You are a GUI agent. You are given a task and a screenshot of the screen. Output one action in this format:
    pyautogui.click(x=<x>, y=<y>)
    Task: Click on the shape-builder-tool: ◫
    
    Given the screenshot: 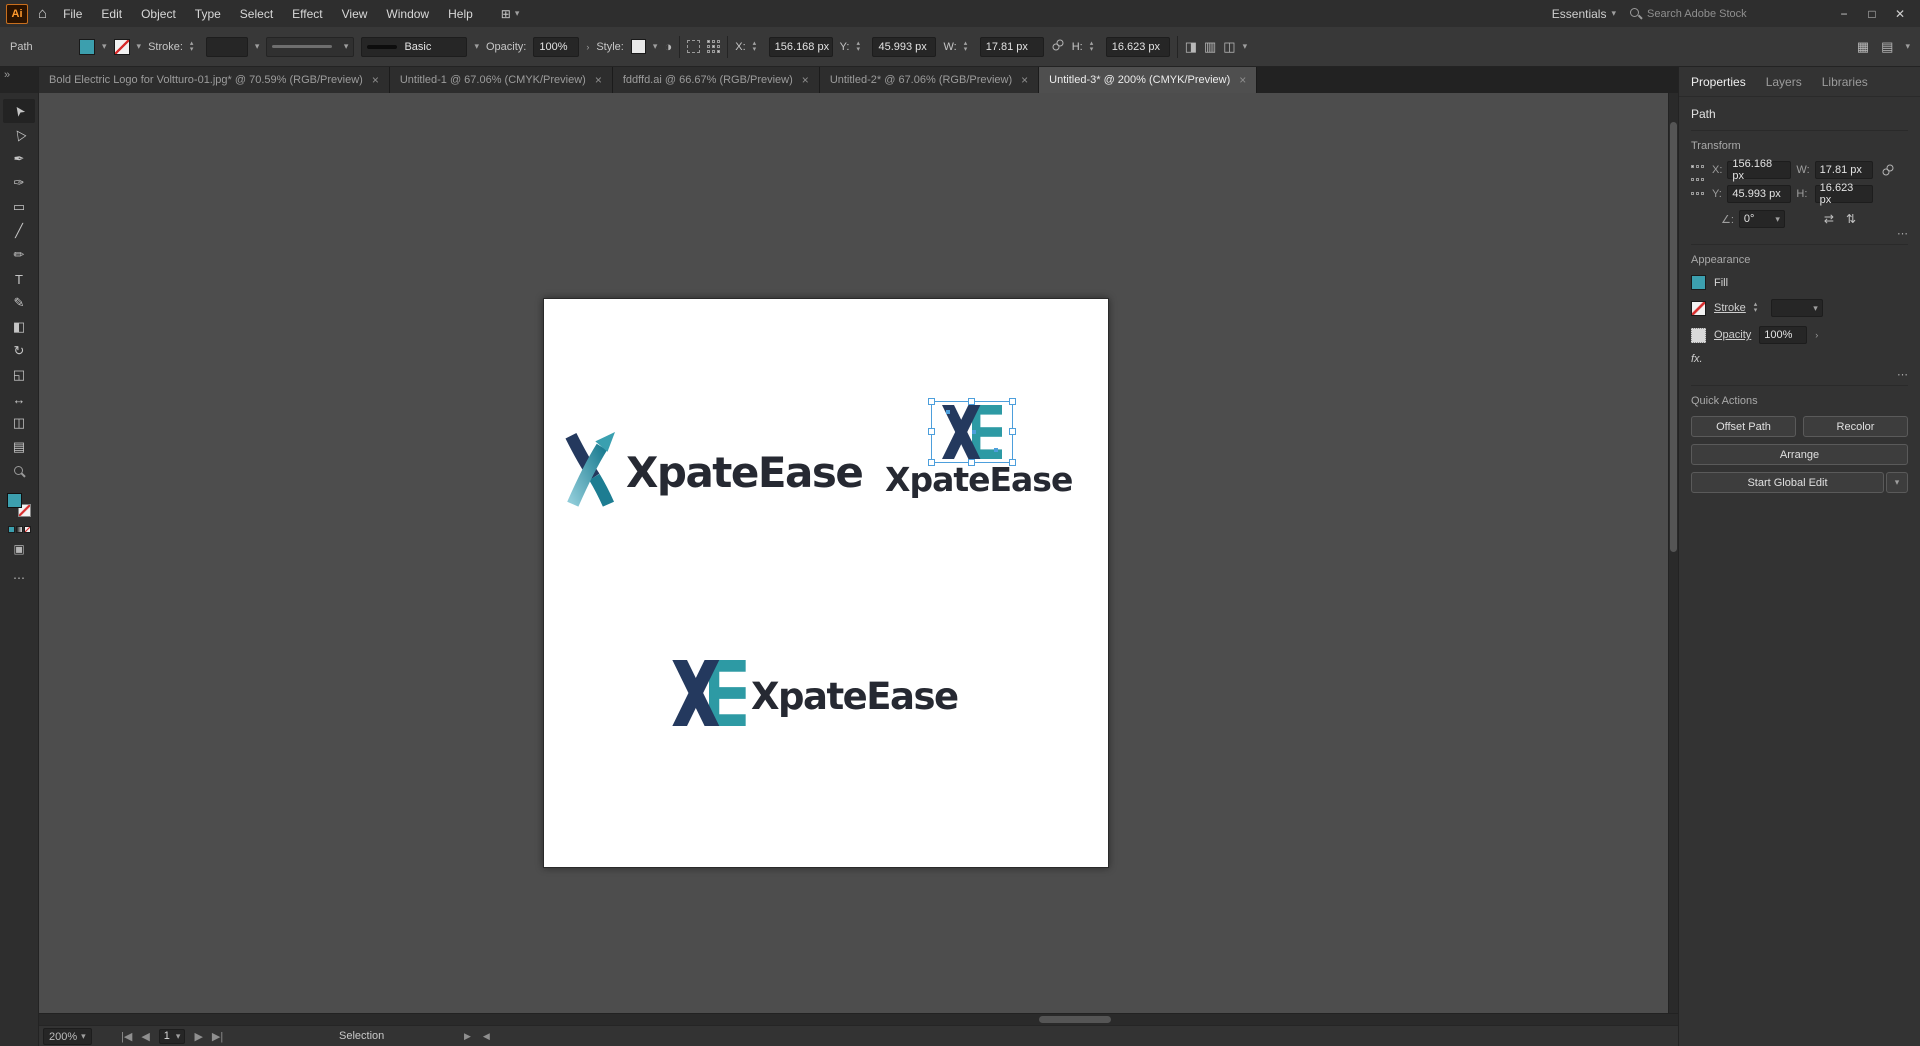 What is the action you would take?
    pyautogui.click(x=19, y=423)
    